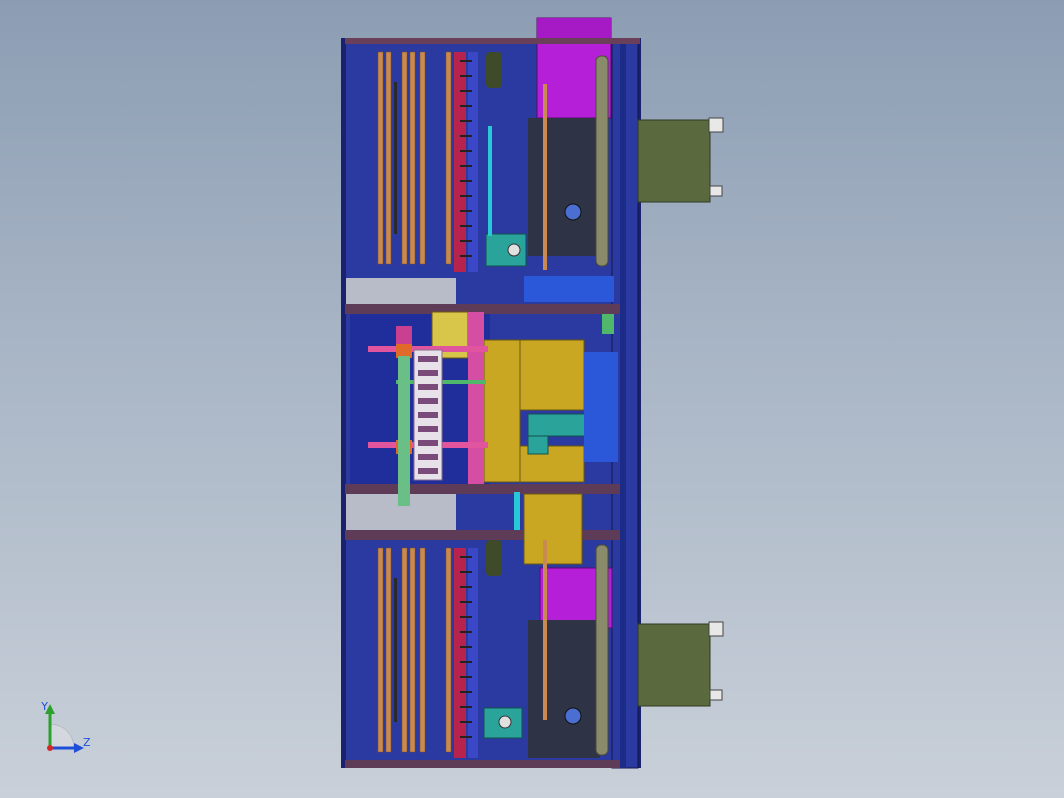 The height and width of the screenshot is (798, 1064). I want to click on upper-green-motor, so click(494, 70).